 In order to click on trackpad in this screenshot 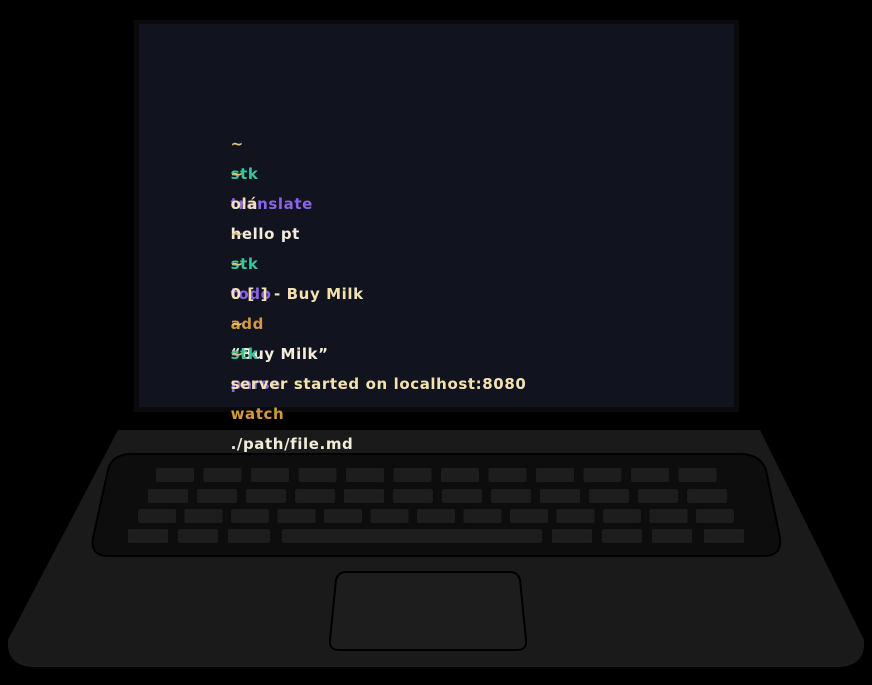, I will do `click(428, 611)`.